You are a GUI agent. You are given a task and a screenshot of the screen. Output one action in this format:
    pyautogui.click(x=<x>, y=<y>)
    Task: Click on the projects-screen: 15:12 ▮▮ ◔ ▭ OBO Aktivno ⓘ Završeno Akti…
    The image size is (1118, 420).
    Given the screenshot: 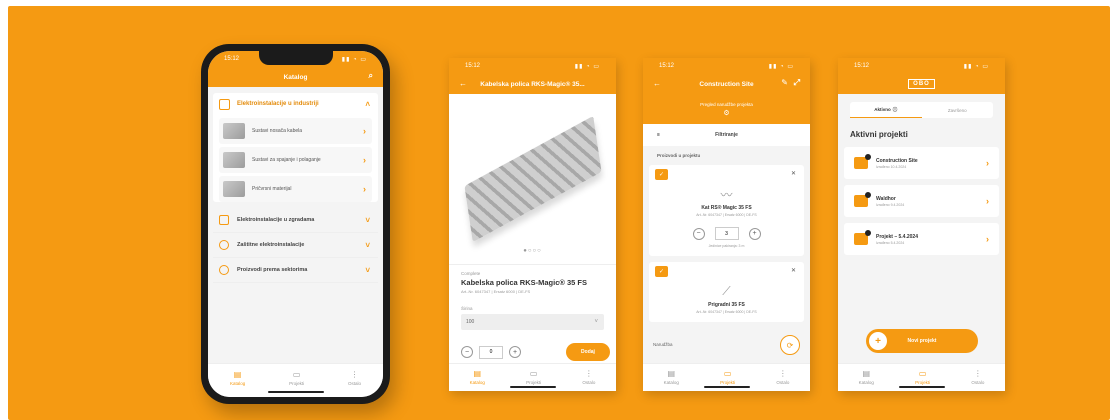 What is the action you would take?
    pyautogui.click(x=921, y=224)
    